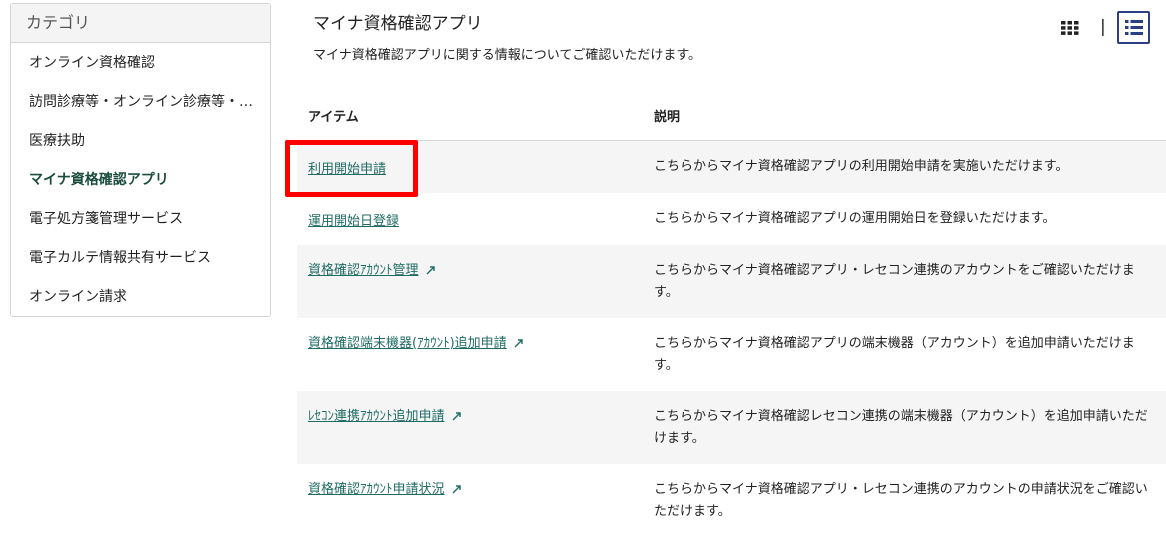 This screenshot has height=537, width=1166. I want to click on grid-view-button, so click(1070, 28).